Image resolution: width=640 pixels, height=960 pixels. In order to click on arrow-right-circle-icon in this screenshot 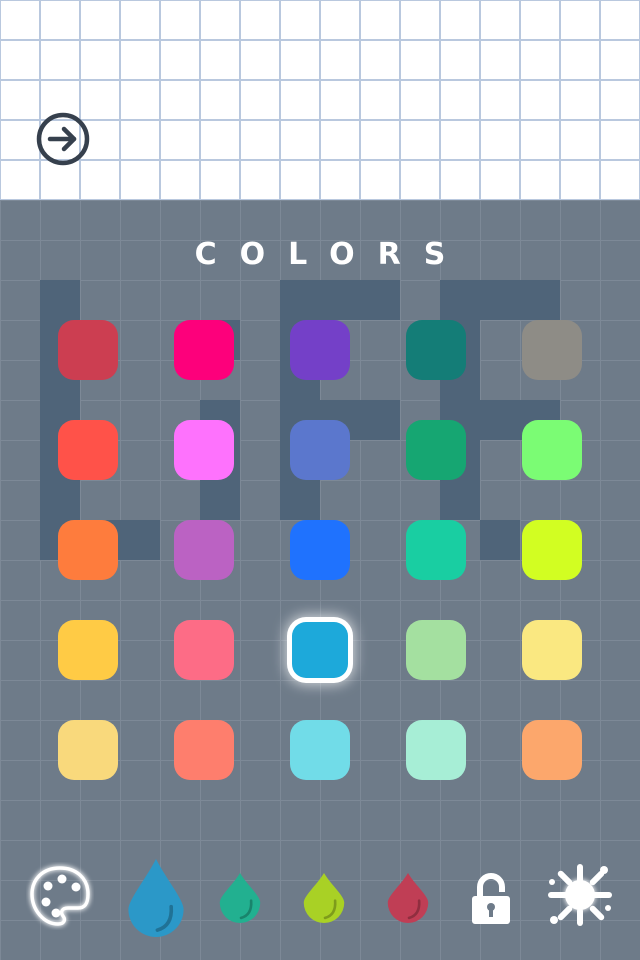, I will do `click(63, 139)`.